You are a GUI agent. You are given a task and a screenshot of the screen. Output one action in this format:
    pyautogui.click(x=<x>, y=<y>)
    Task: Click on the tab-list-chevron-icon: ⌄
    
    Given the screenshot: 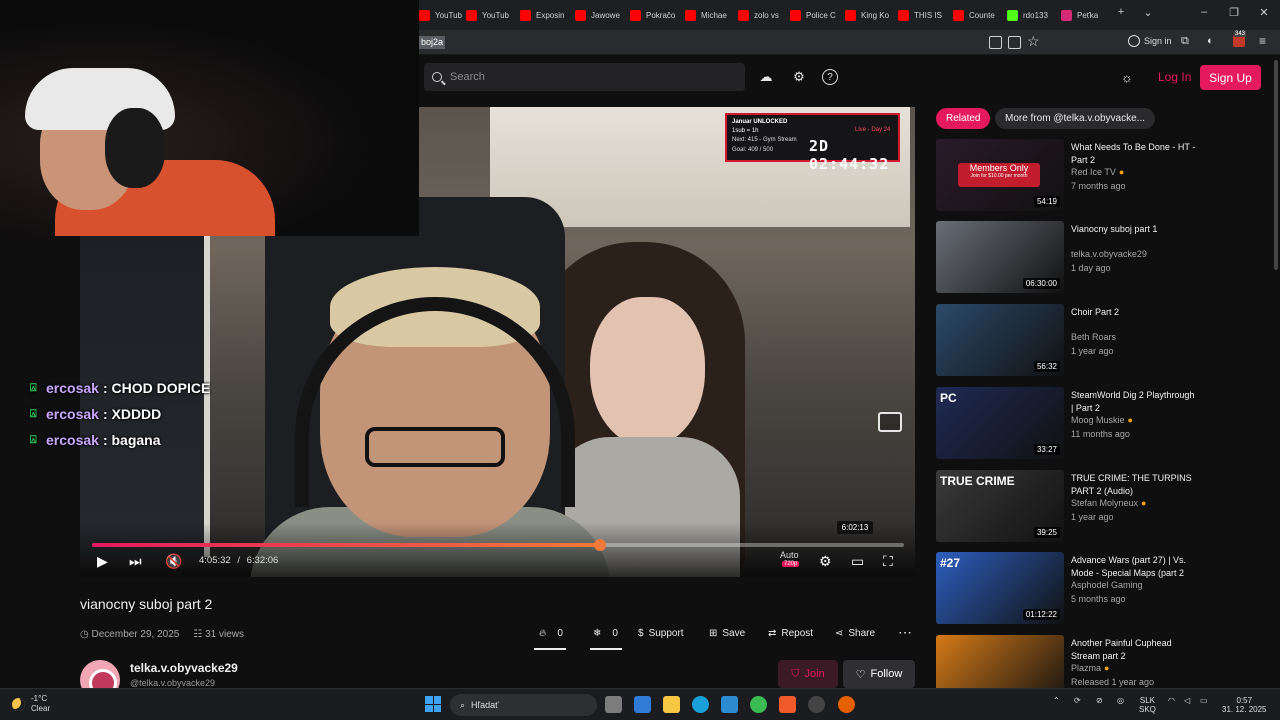 What is the action you would take?
    pyautogui.click(x=1148, y=12)
    